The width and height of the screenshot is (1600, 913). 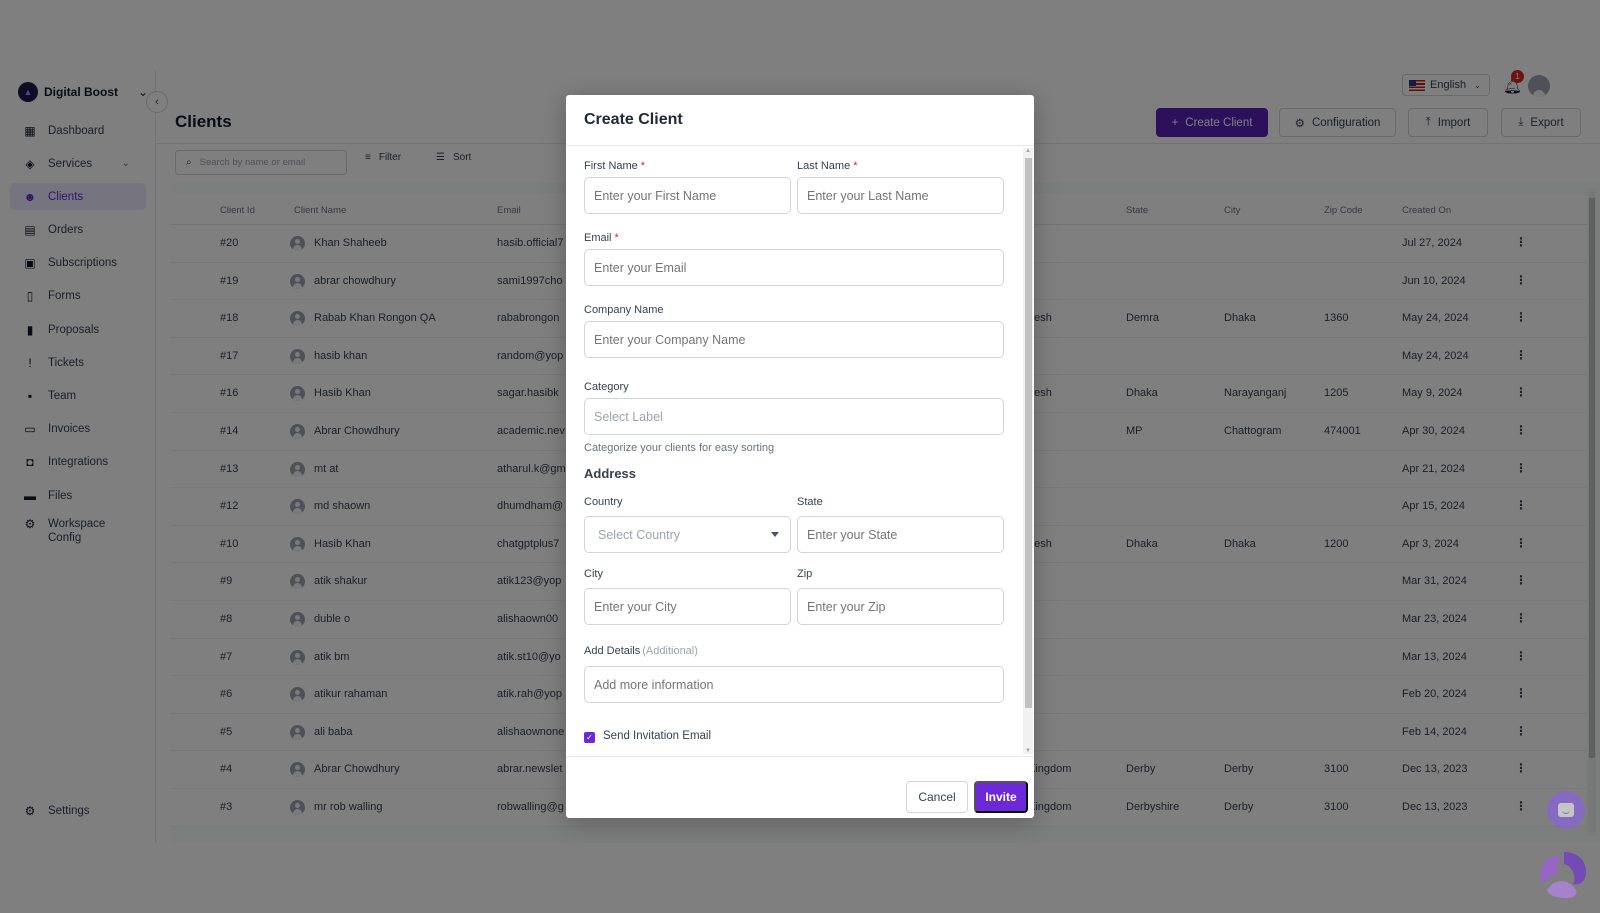 What do you see at coordinates (615, 166) in the screenshot?
I see `first-name-label: First Name *` at bounding box center [615, 166].